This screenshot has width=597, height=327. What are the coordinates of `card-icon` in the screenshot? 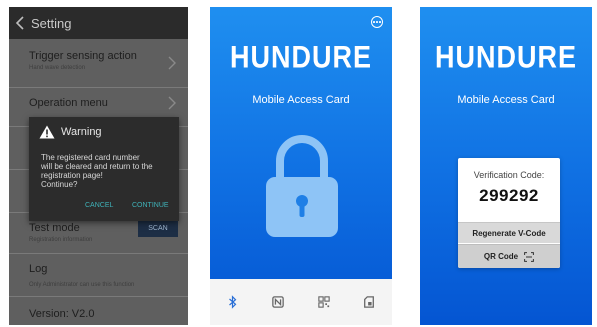 It's located at (369, 302).